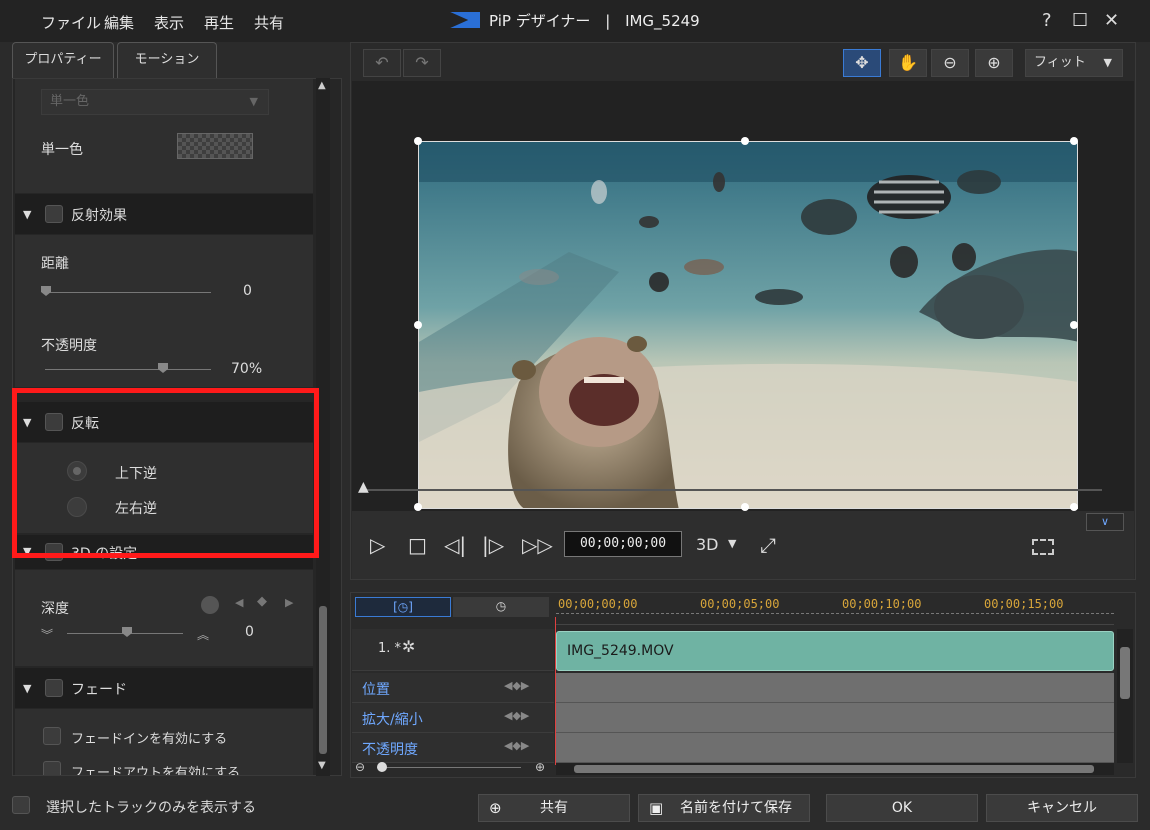 The height and width of the screenshot is (830, 1150). What do you see at coordinates (21, 805) in the screenshot?
I see `only-selected-checkbox` at bounding box center [21, 805].